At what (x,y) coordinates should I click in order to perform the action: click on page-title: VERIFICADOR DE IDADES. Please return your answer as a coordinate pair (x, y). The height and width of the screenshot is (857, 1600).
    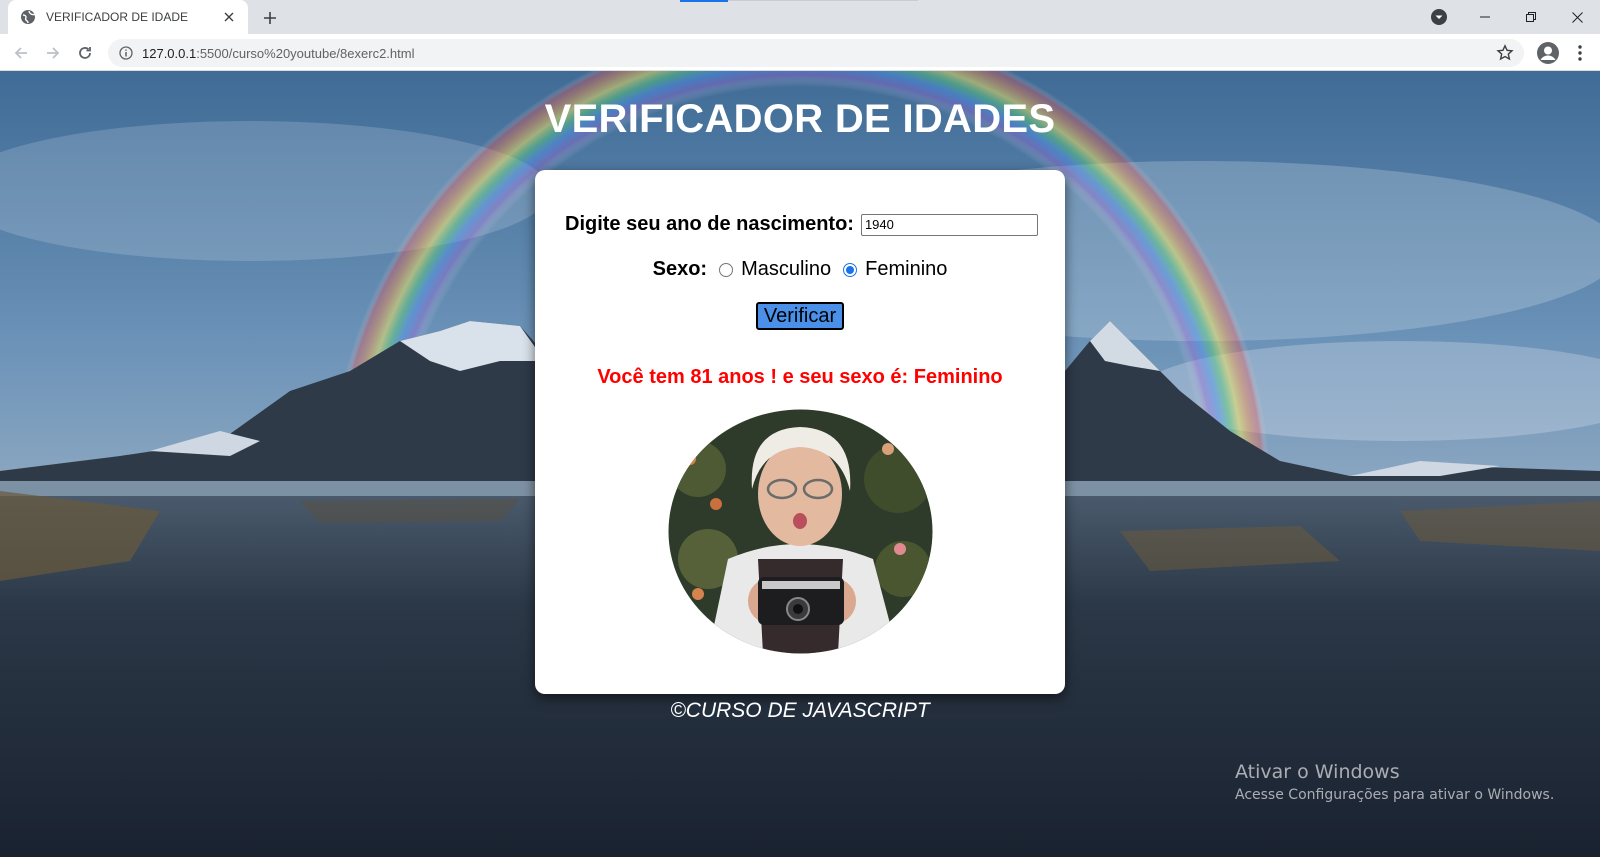
    Looking at the image, I should click on (800, 119).